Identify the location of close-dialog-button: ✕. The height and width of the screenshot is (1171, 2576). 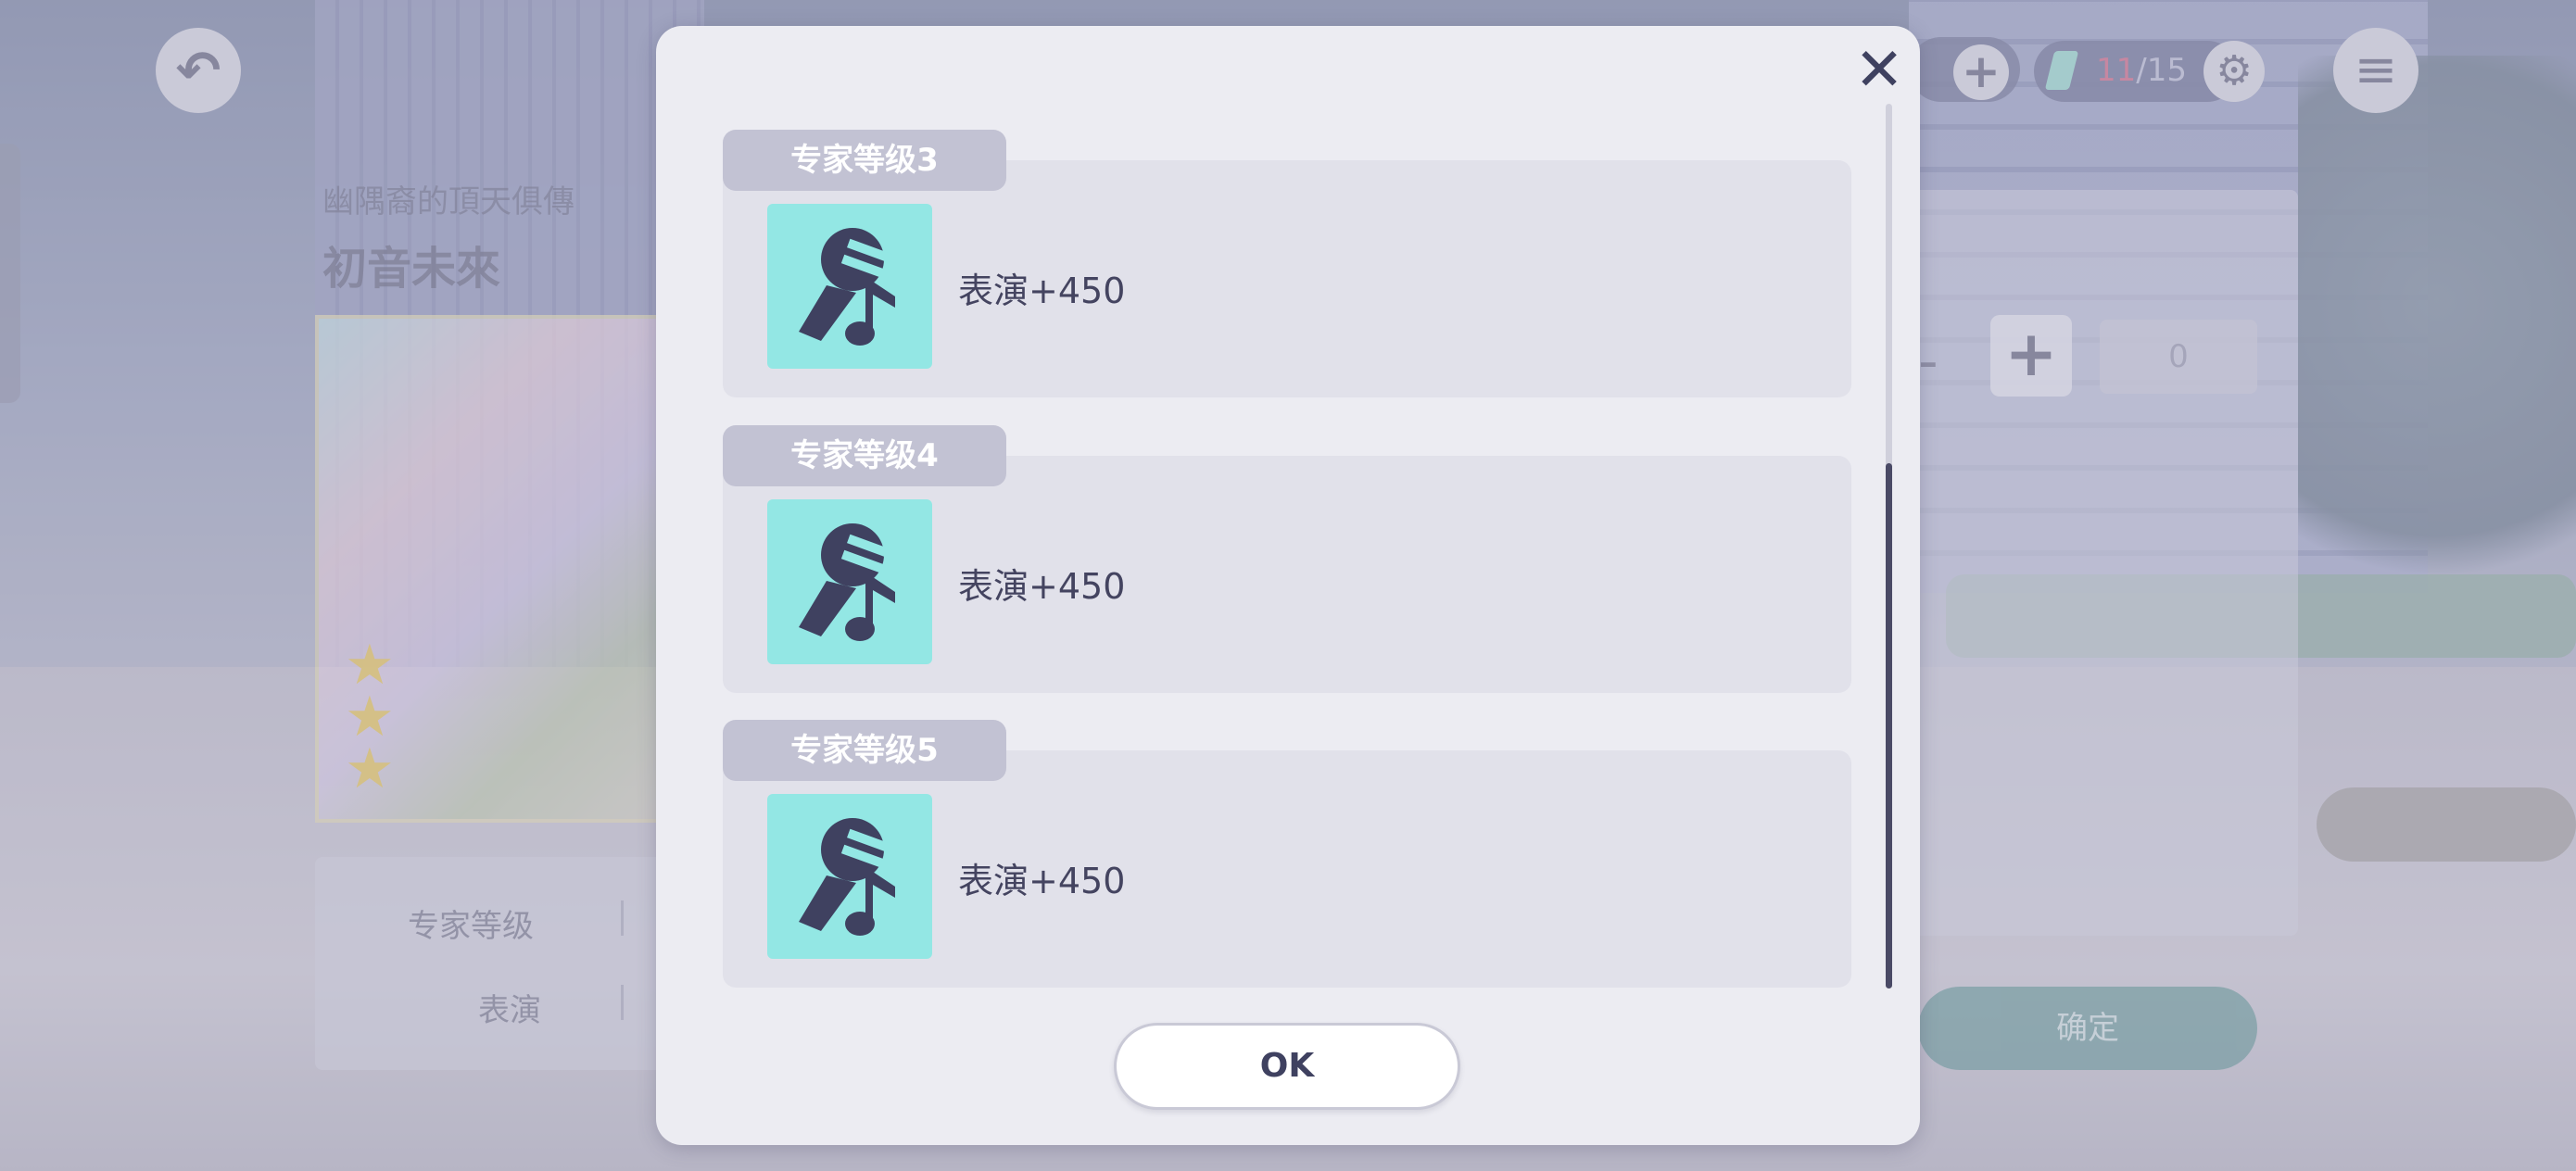
(1879, 70).